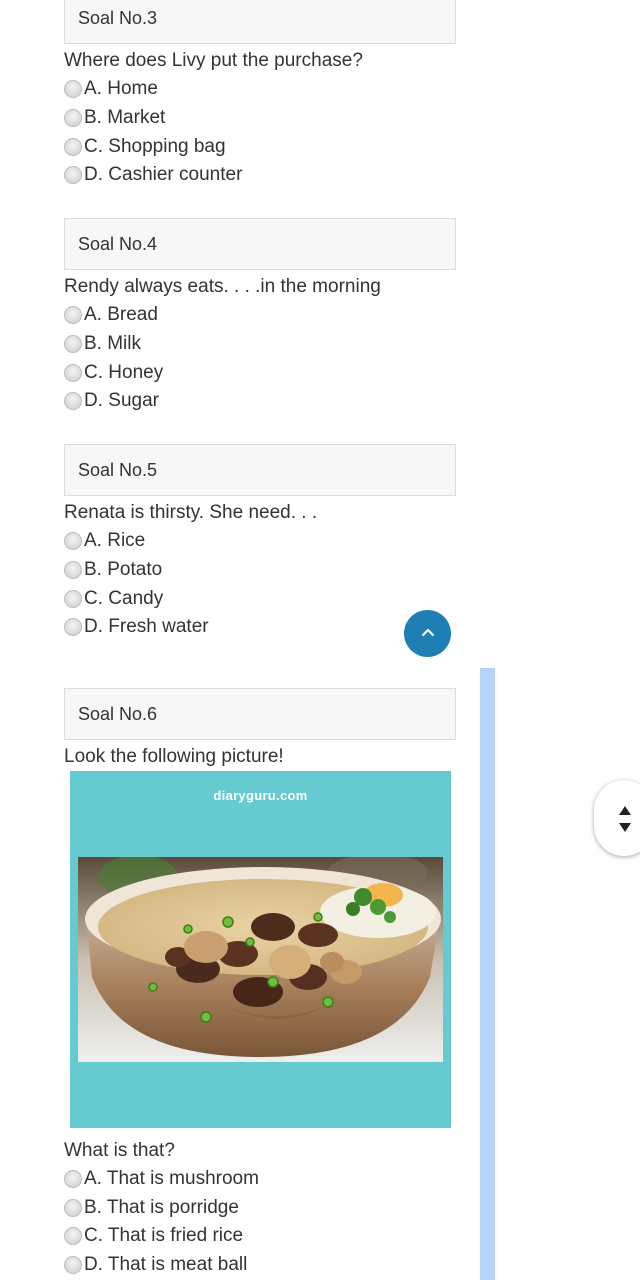  I want to click on question-6-option-b: B. That is porridge, so click(151, 1208).